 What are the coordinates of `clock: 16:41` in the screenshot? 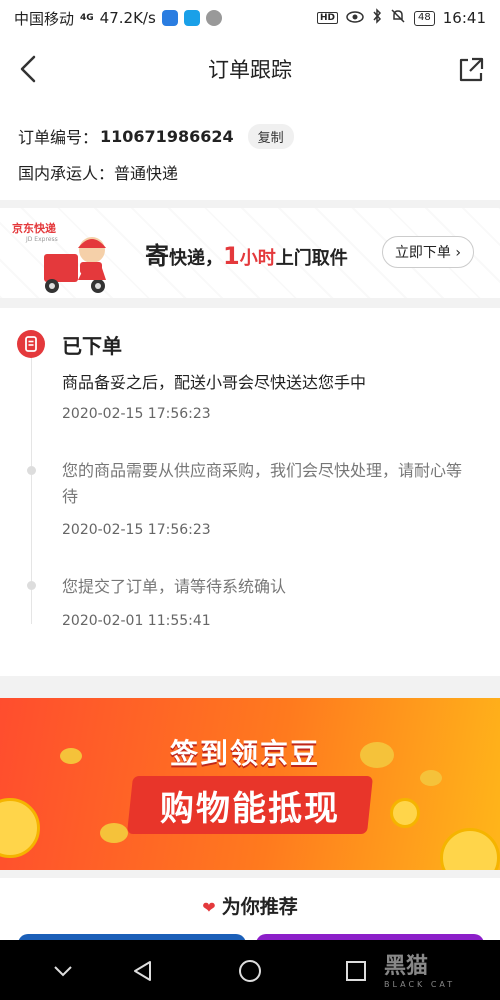 It's located at (464, 18).